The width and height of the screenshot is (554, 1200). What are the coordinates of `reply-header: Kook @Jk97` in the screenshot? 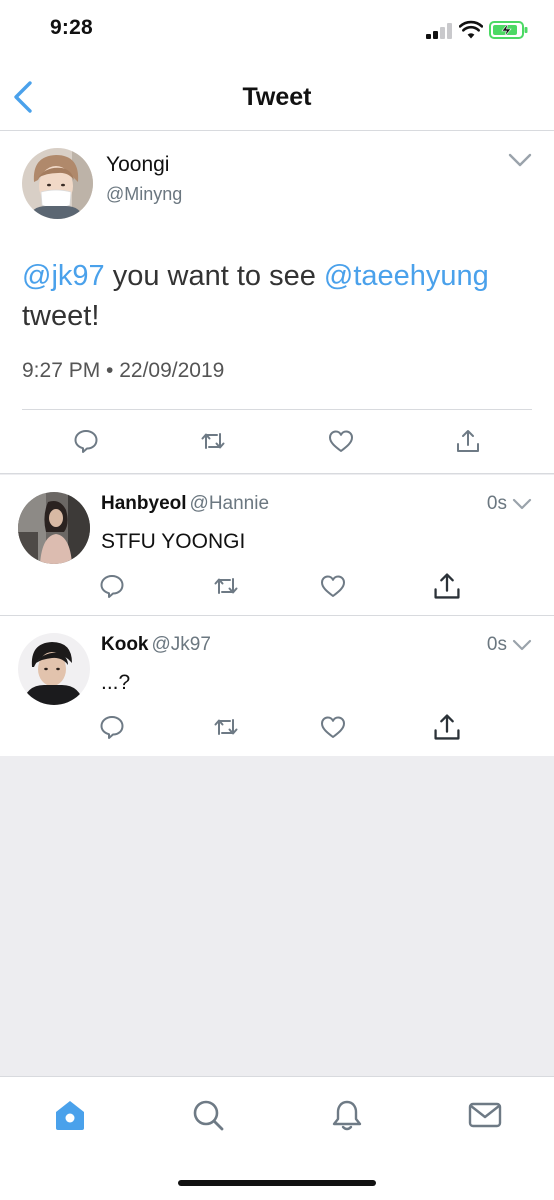 It's located at (156, 645).